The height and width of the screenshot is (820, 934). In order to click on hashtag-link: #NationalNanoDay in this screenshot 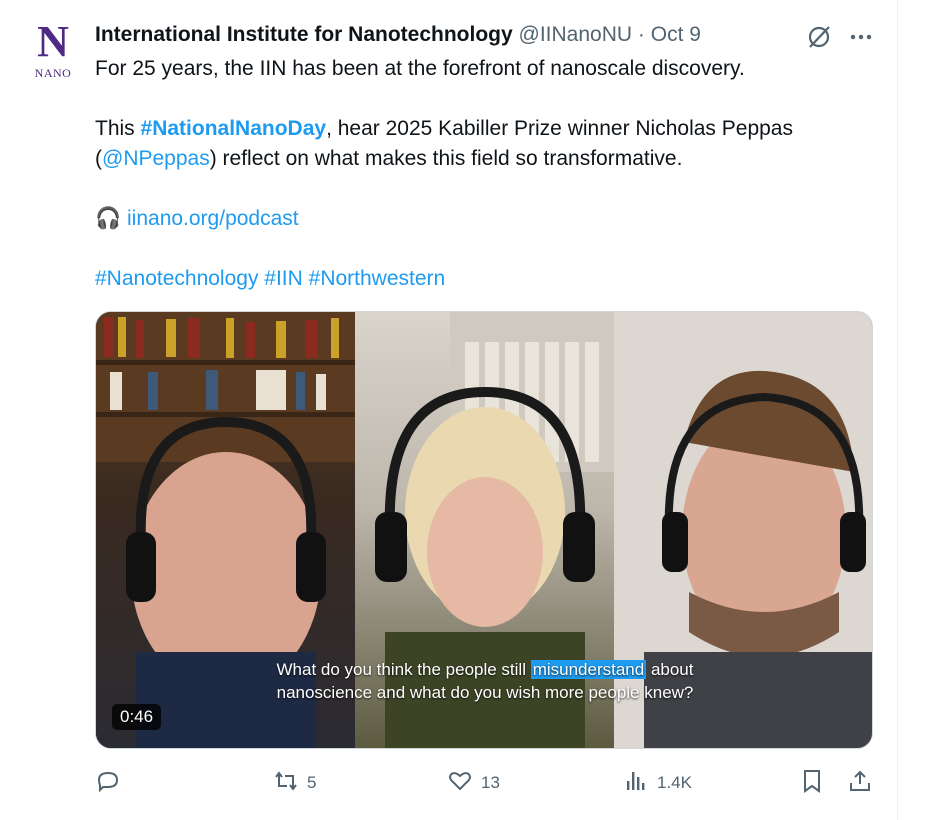, I will do `click(234, 128)`.